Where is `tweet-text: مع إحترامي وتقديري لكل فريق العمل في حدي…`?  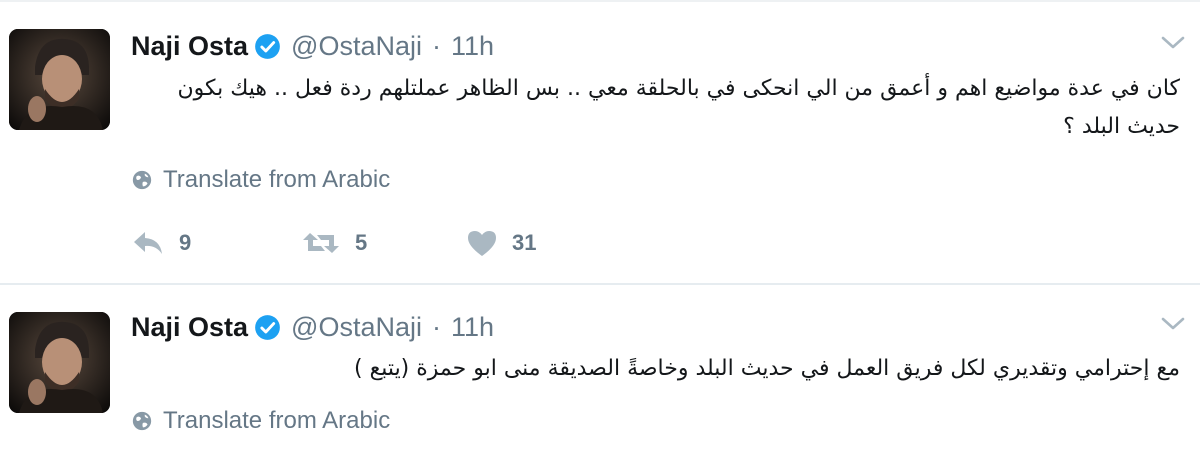
tweet-text: مع إحترامي وتقديري لكل فريق العمل في حدي… is located at coordinates (767, 368).